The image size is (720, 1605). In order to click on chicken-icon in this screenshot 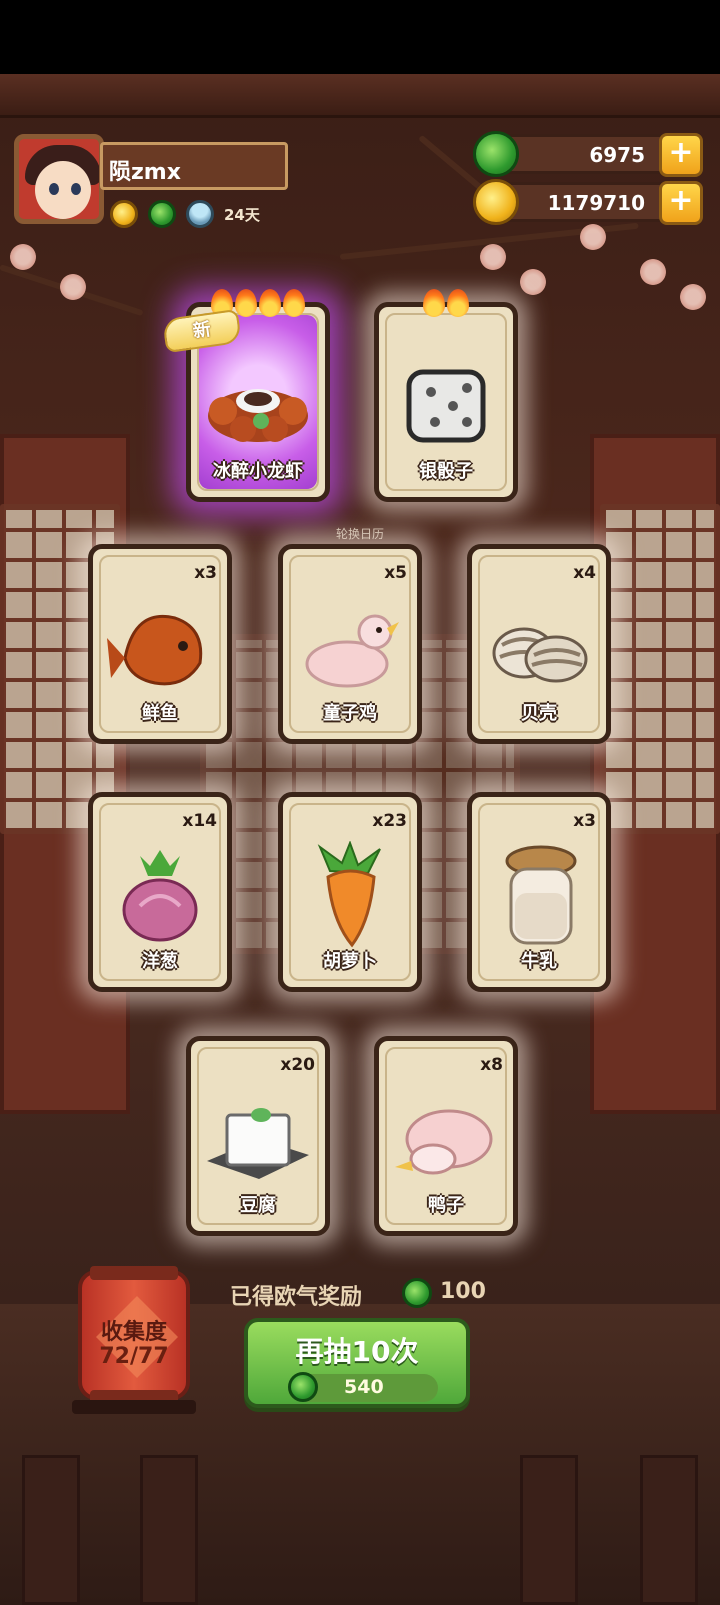, I will do `click(352, 651)`.